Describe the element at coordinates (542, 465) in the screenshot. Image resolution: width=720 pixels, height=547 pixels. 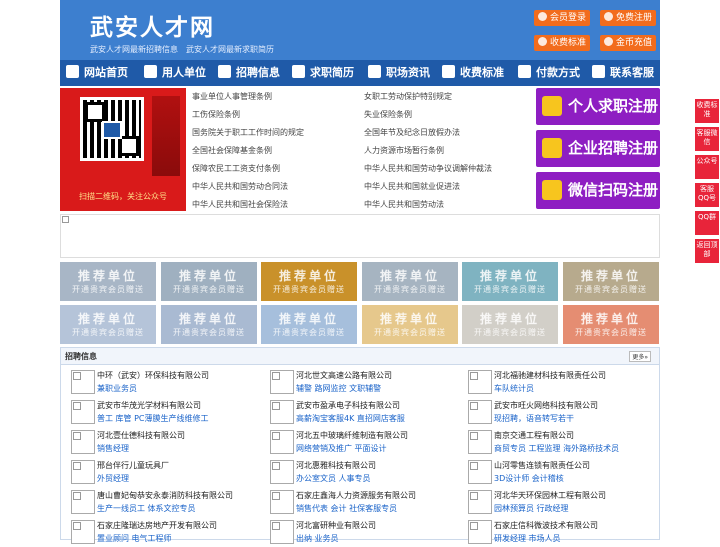
I see `company-name: 山河零售连锁有限责任公司` at that location.